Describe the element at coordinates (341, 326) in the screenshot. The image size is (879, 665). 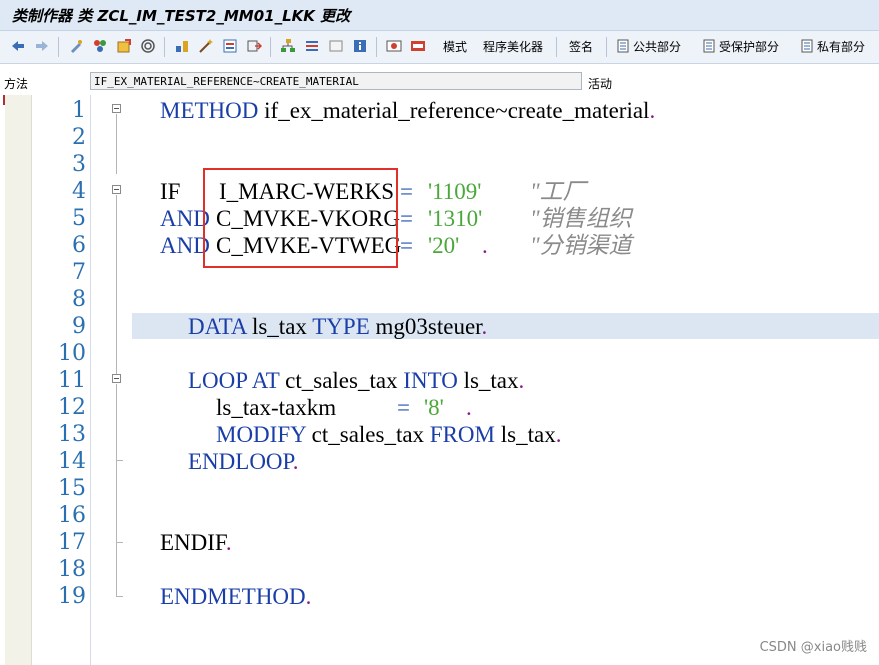
I see `keyword: TYPE` at that location.